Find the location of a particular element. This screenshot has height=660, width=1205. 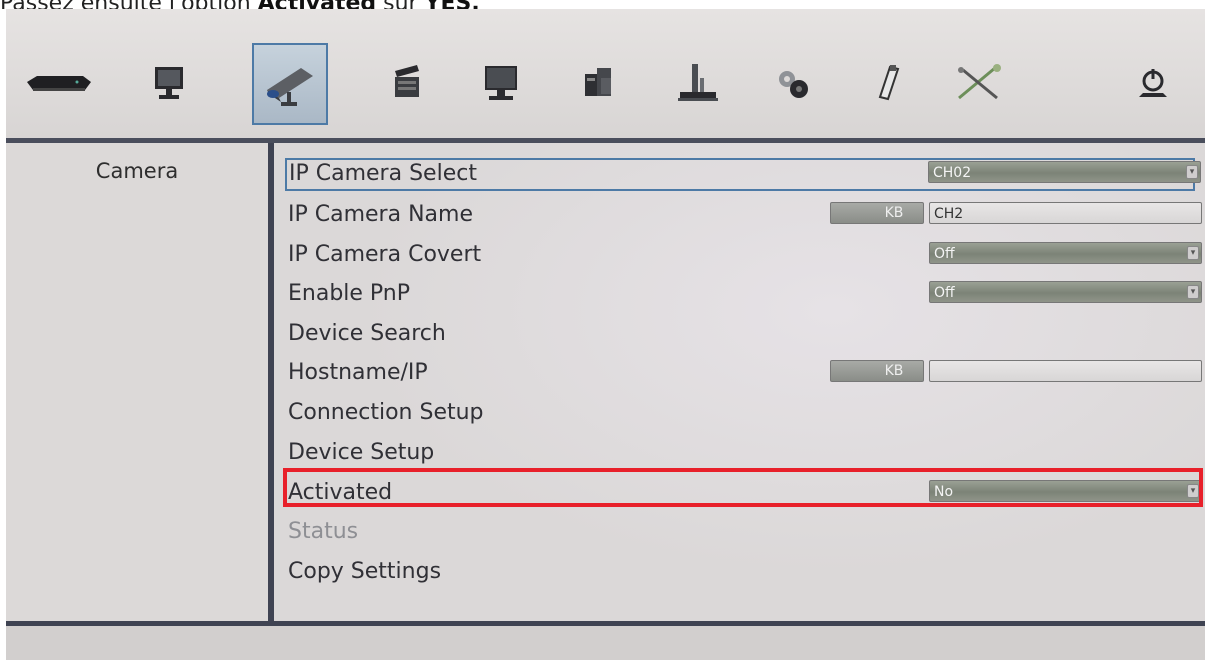

ip-camera-select-dropdown: CH02 ▾ is located at coordinates (1064, 172).